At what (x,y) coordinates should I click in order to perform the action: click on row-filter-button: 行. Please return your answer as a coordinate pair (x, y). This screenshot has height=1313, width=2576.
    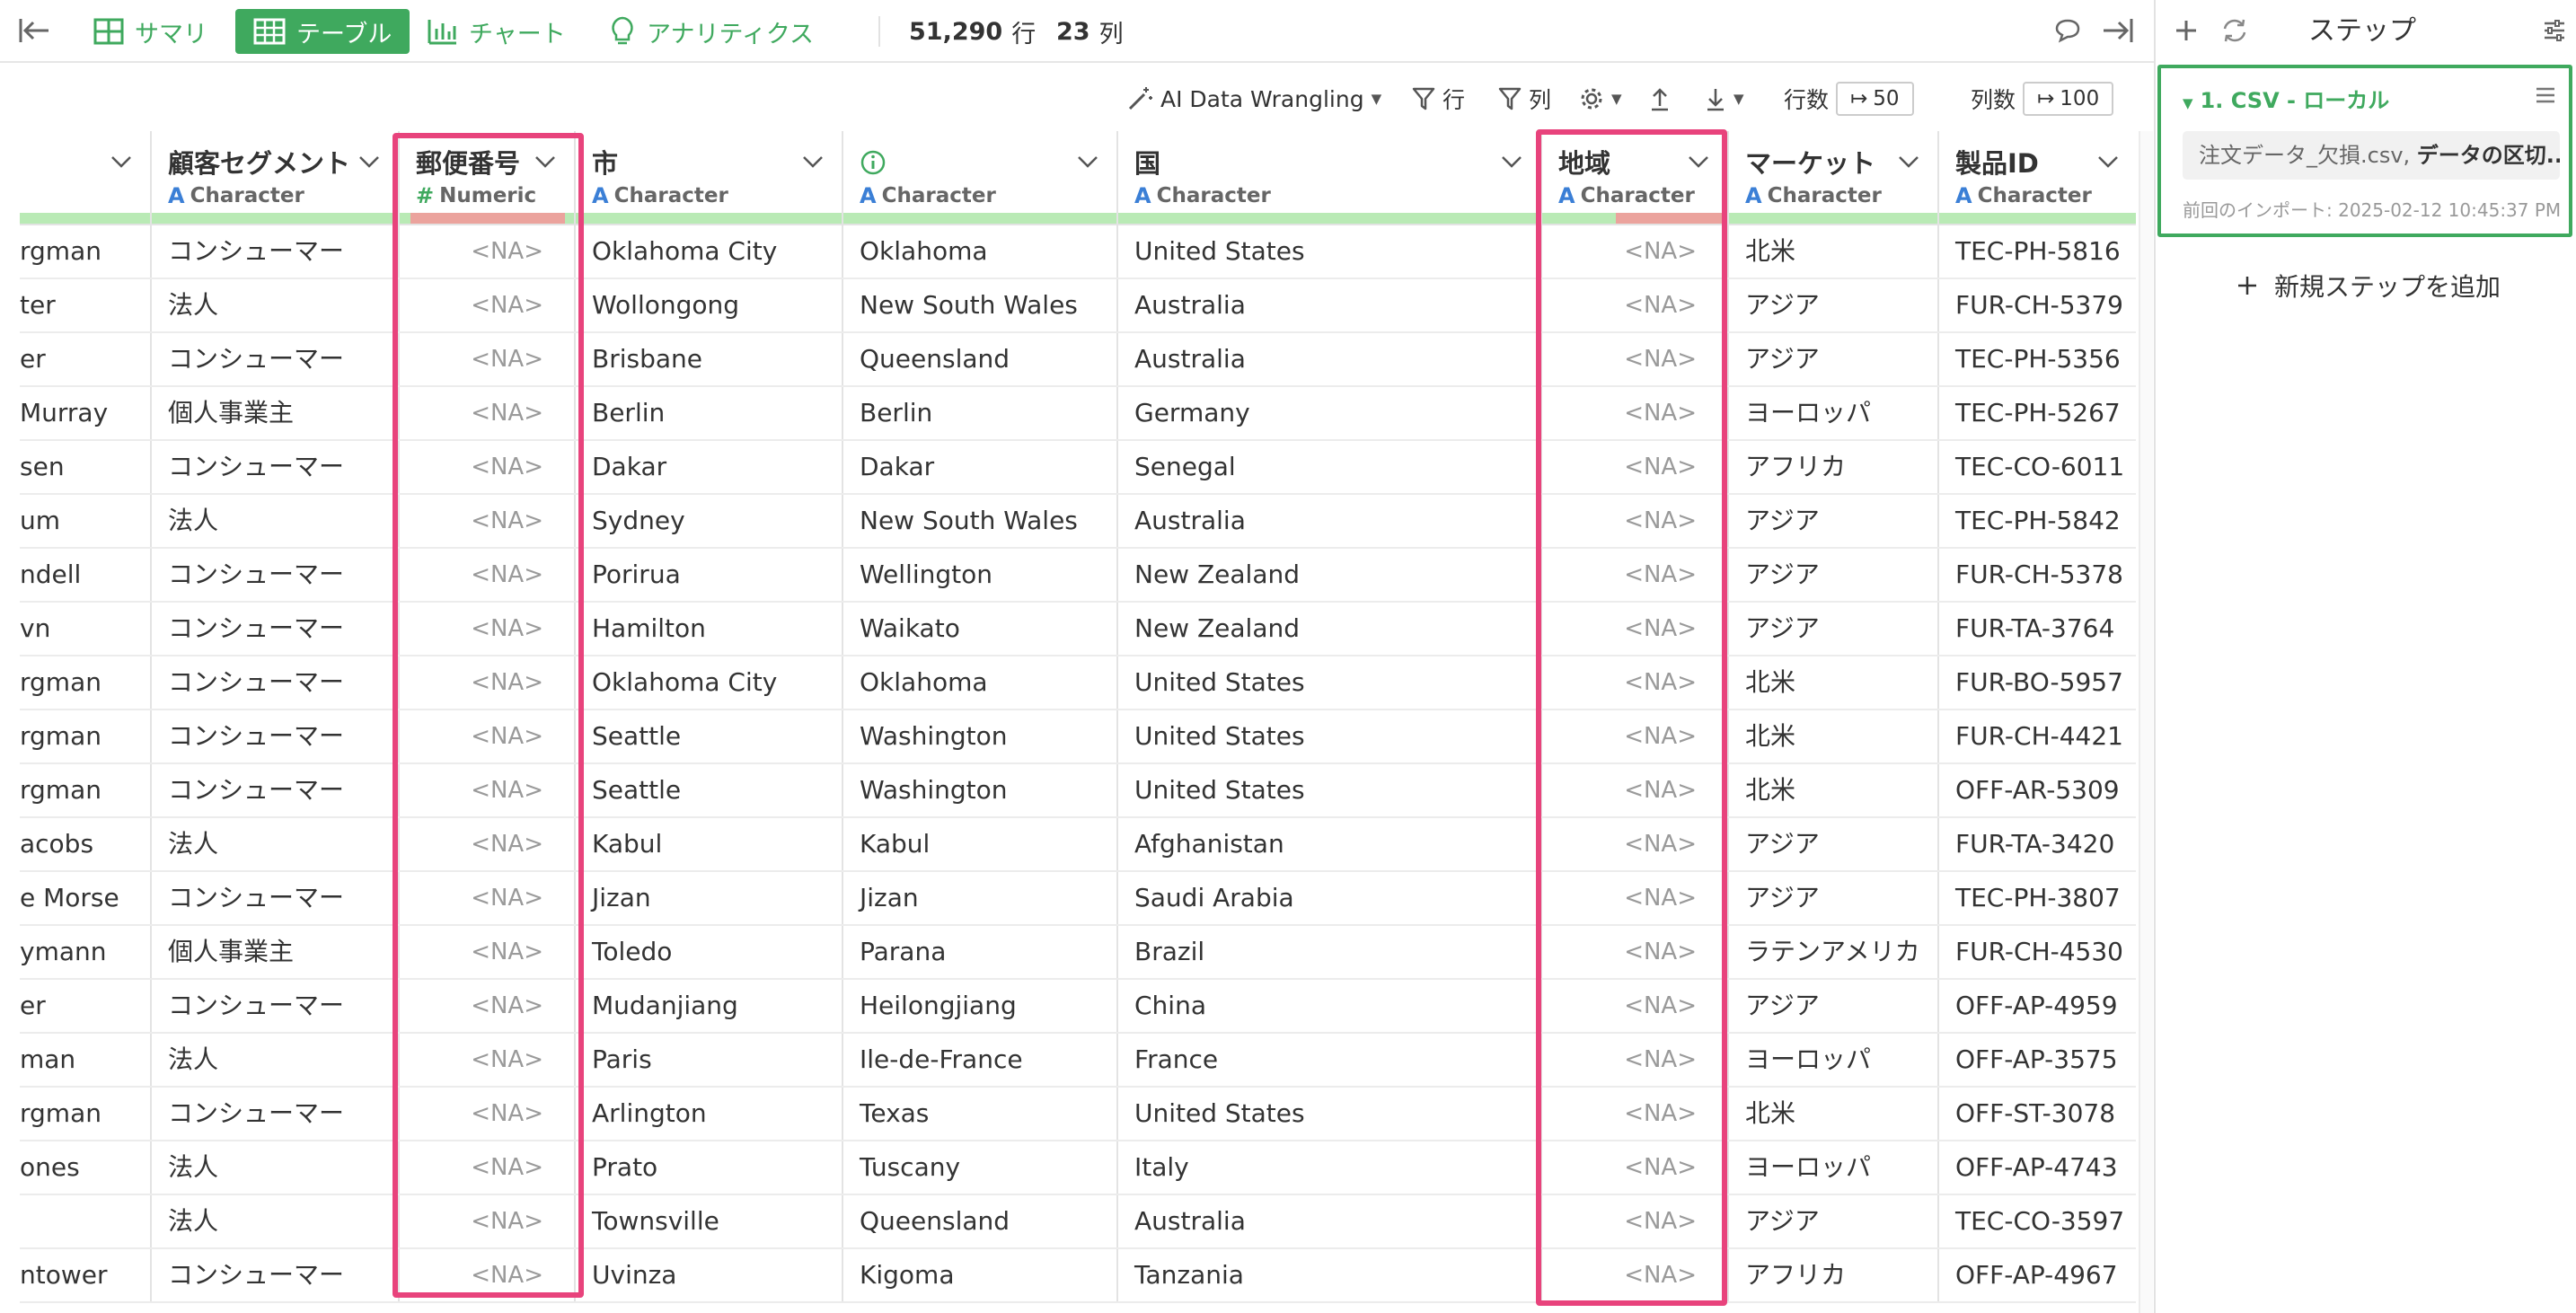
    Looking at the image, I should click on (1438, 99).